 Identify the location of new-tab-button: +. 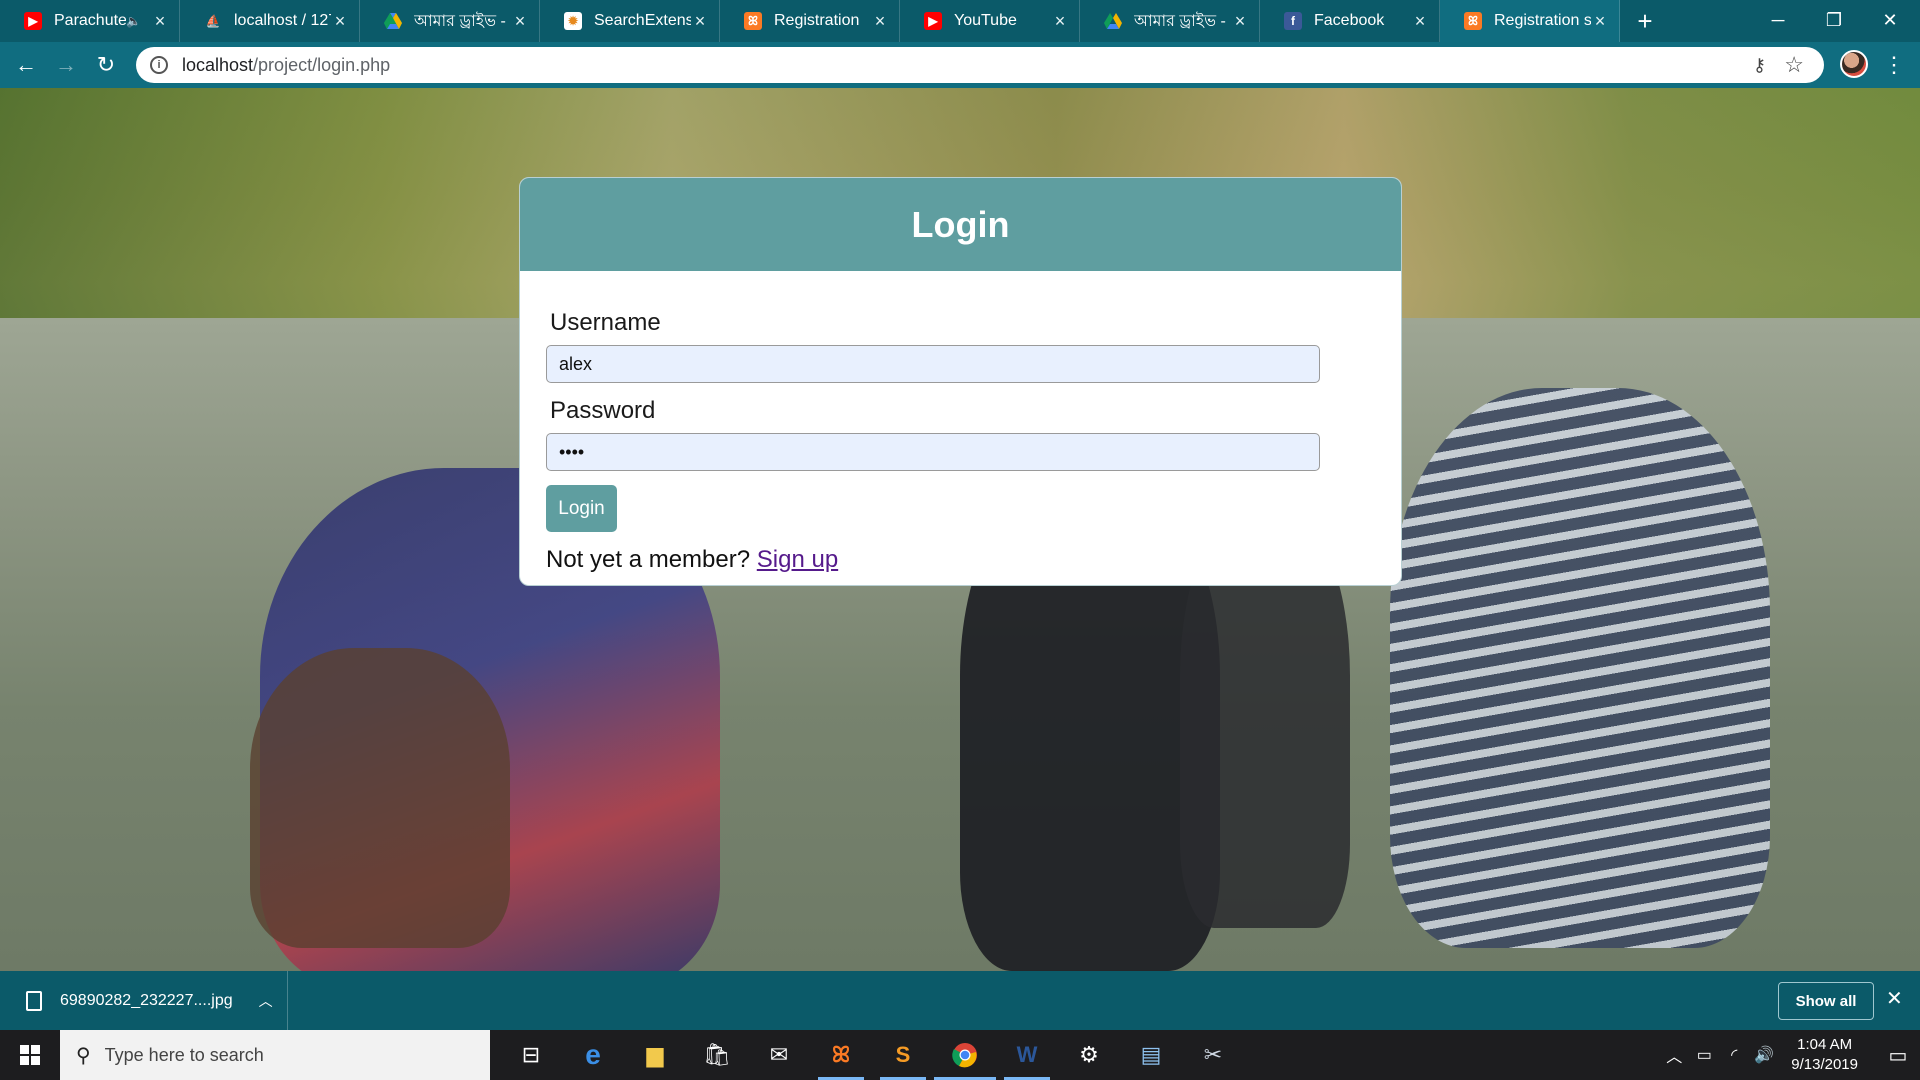
(1645, 21).